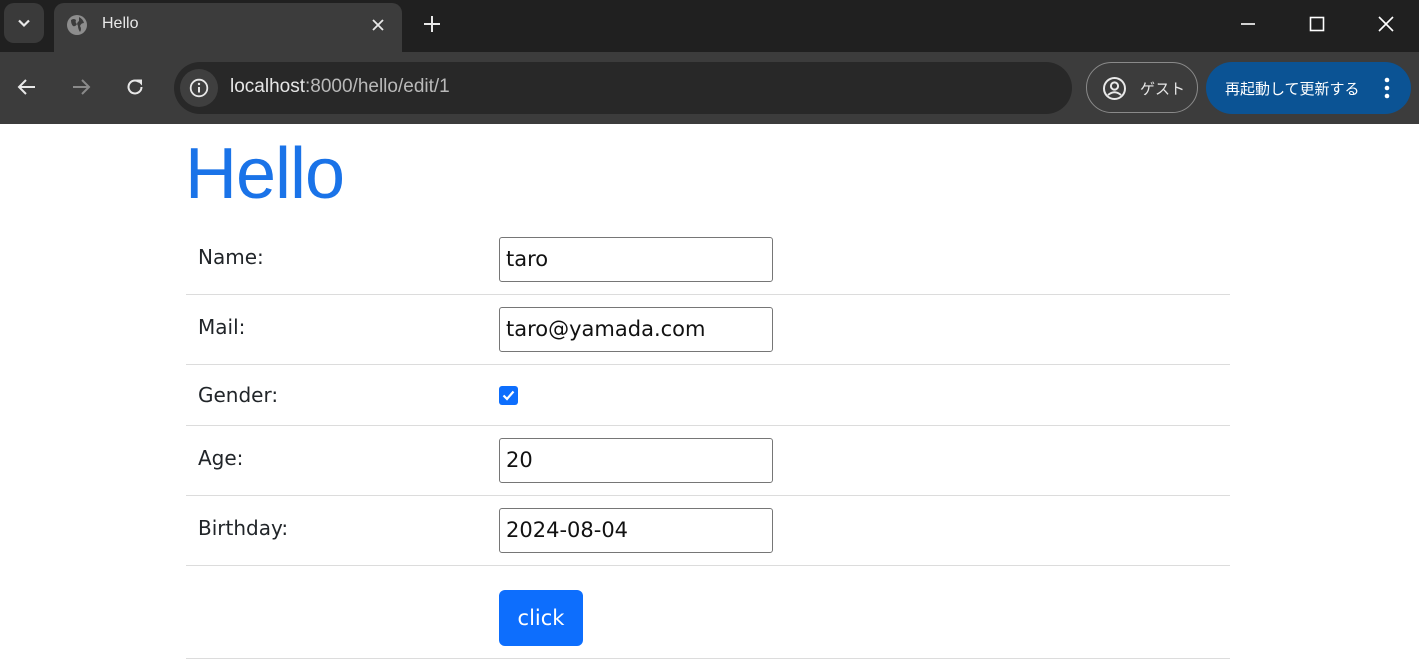  I want to click on mail-input: taro@yamada.com, so click(636, 329).